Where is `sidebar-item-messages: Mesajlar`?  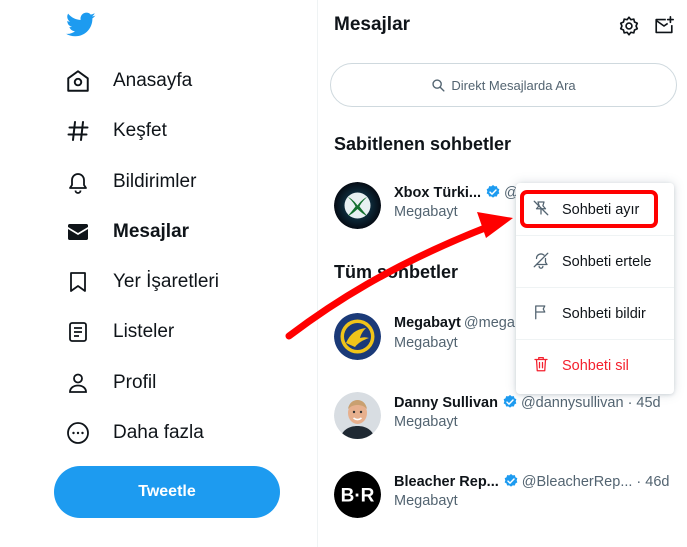 sidebar-item-messages: Mesajlar is located at coordinates (126, 232).